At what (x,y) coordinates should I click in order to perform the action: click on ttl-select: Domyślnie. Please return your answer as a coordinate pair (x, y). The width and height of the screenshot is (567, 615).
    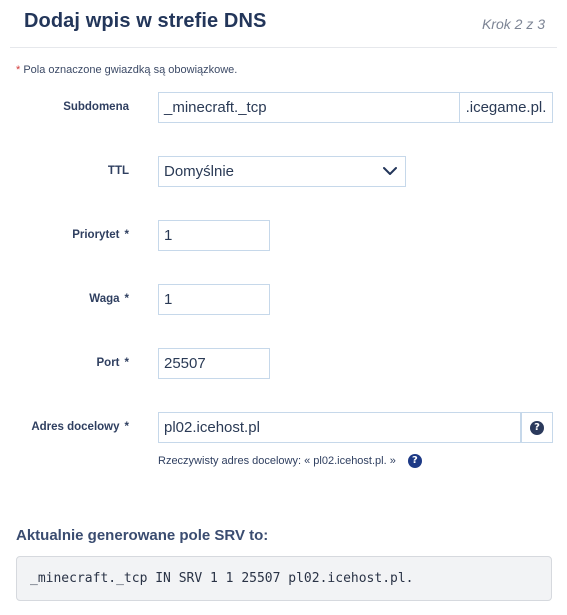
    Looking at the image, I should click on (282, 171).